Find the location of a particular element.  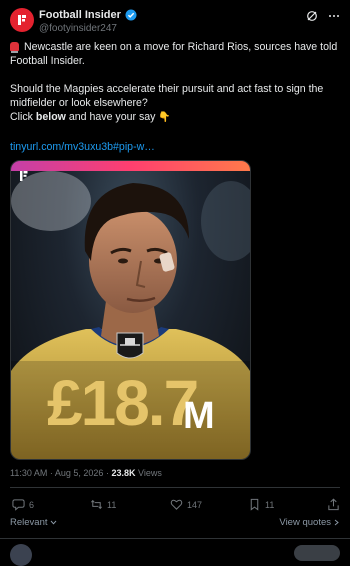

post-header: Football Insider @footyinsider247 is located at coordinates (175, 25).